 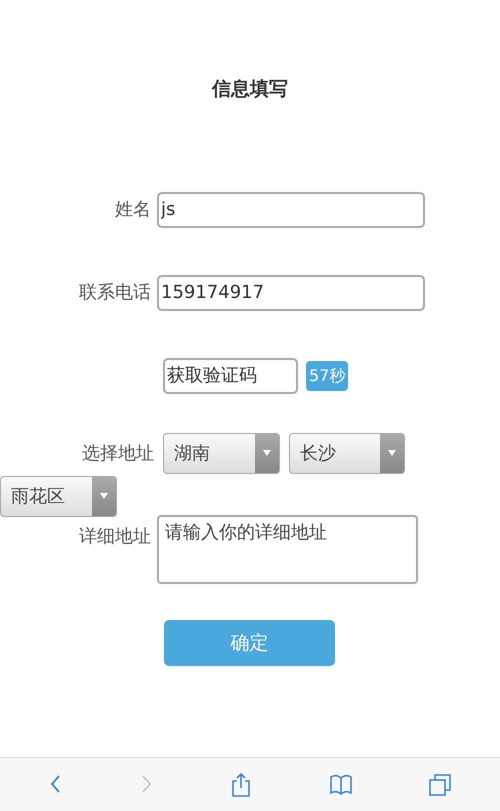 What do you see at coordinates (440, 784) in the screenshot?
I see `tabs-icon` at bounding box center [440, 784].